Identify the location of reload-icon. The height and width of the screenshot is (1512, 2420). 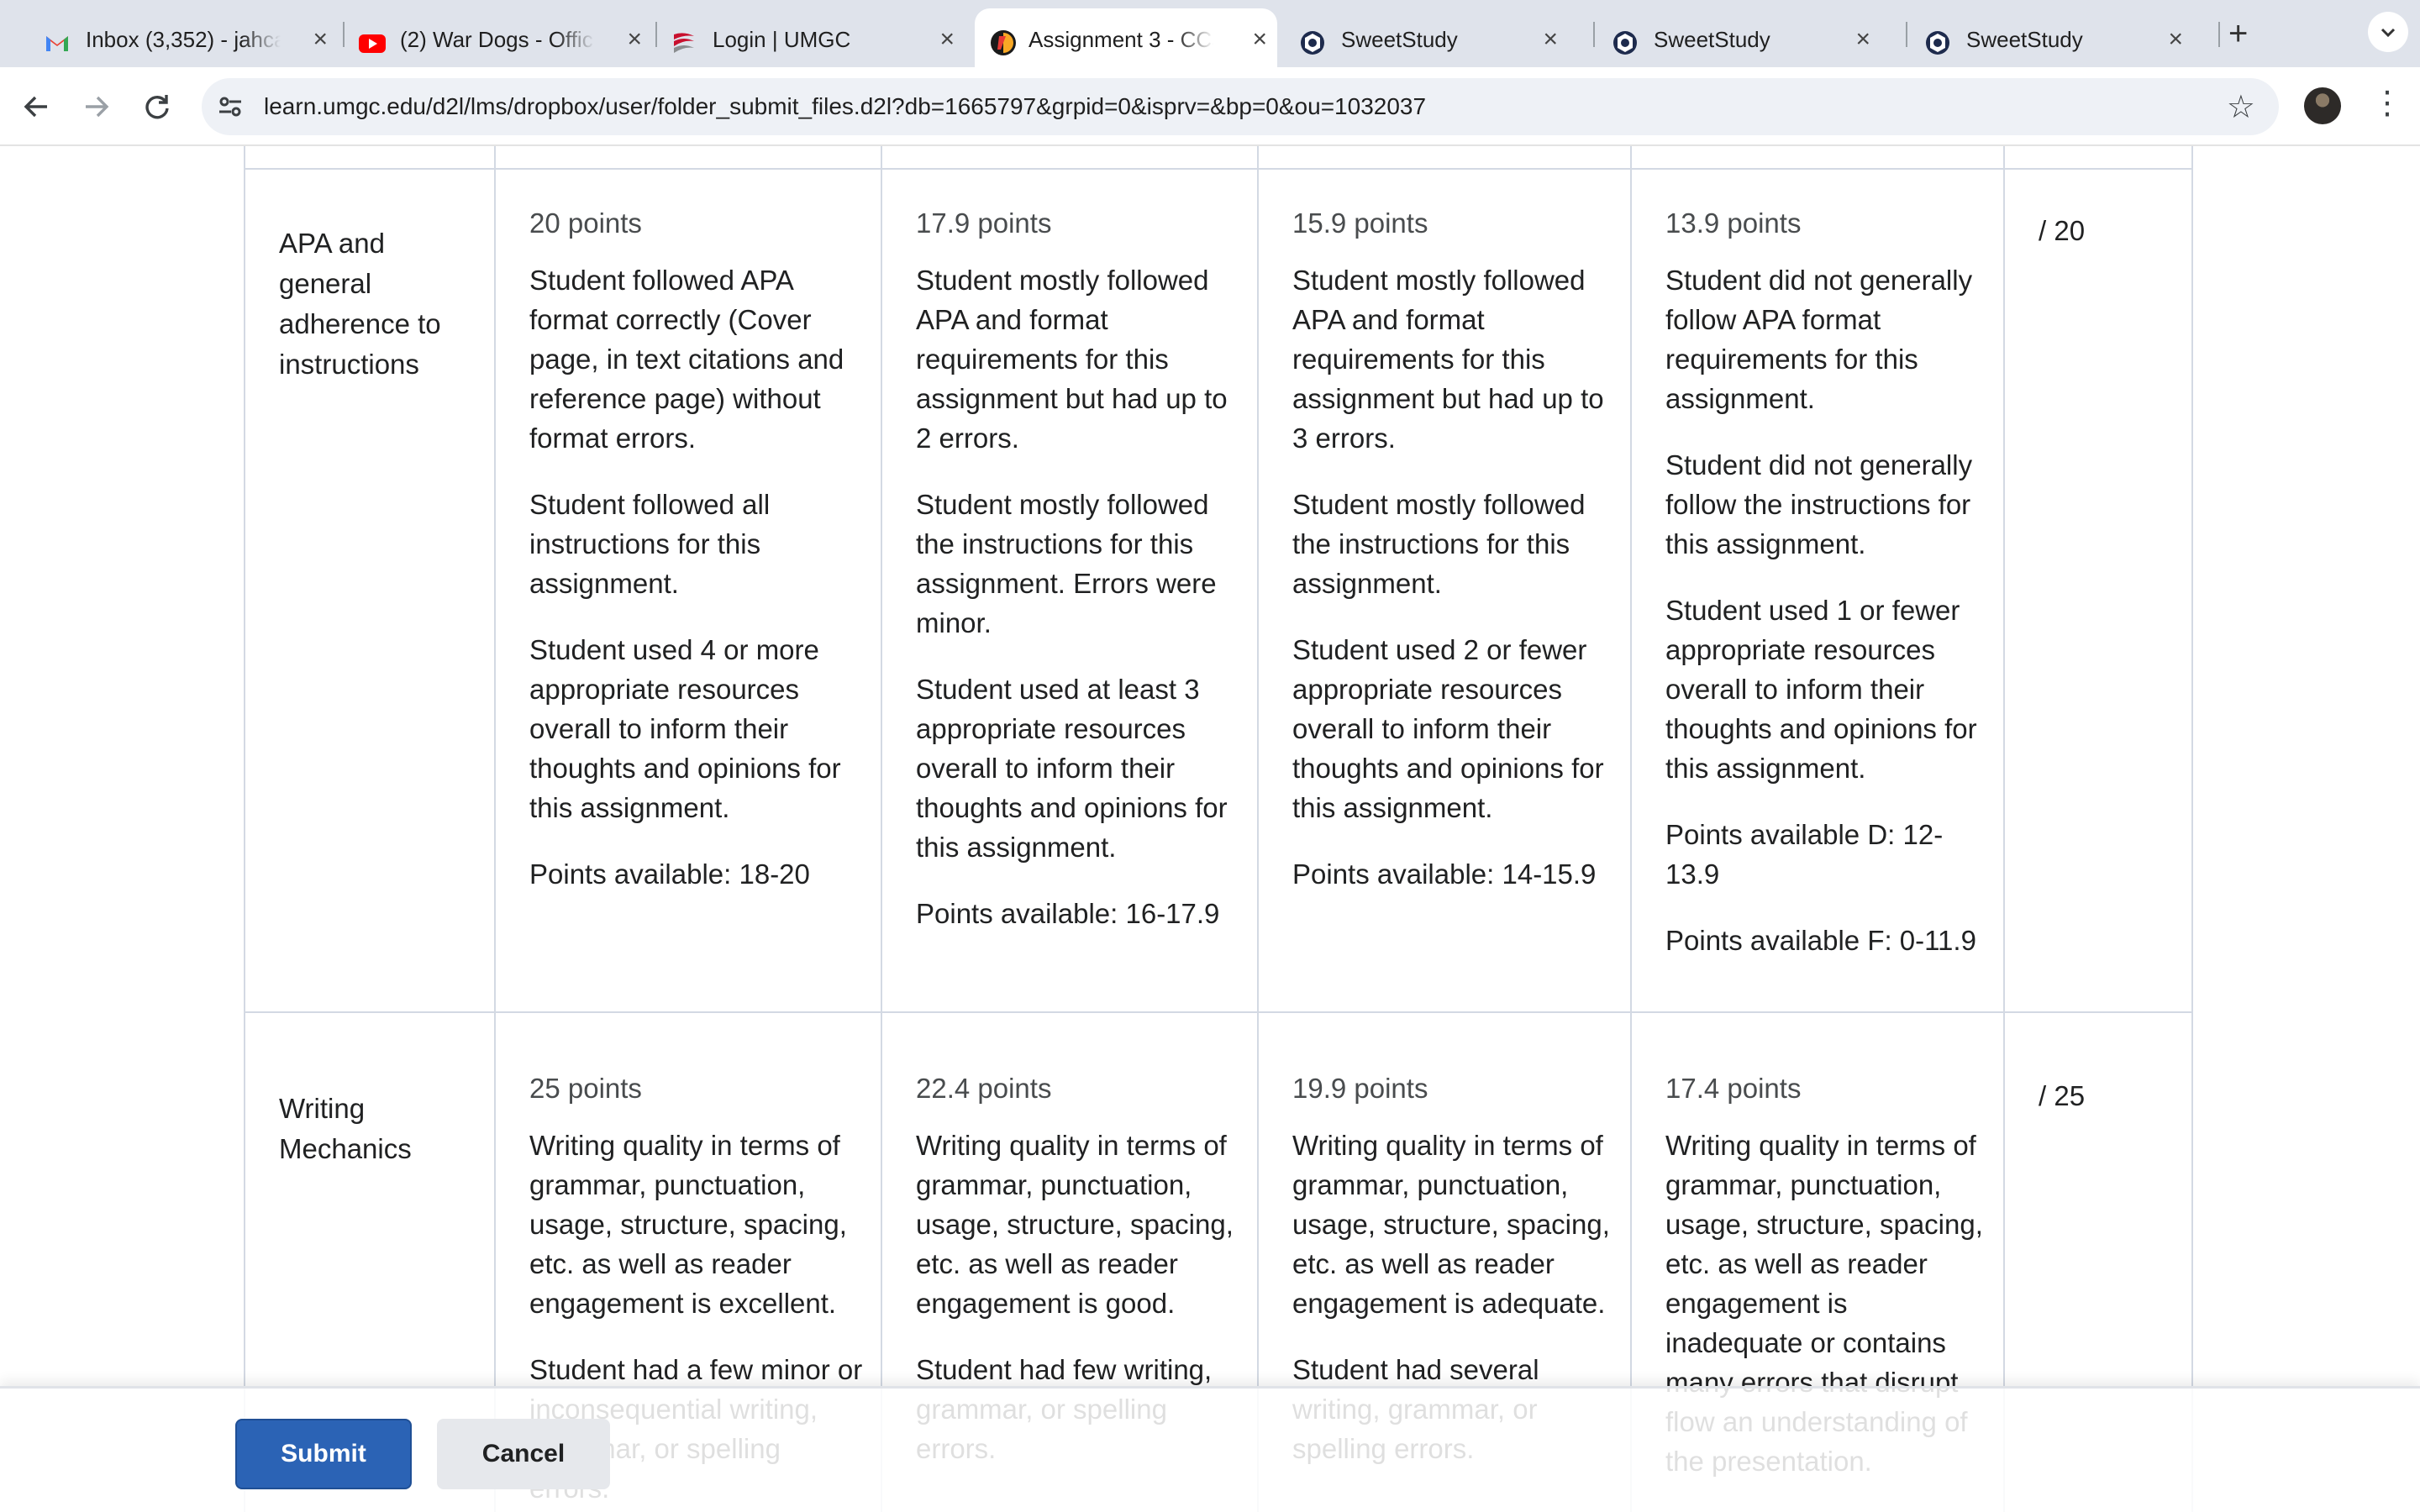
(157, 106).